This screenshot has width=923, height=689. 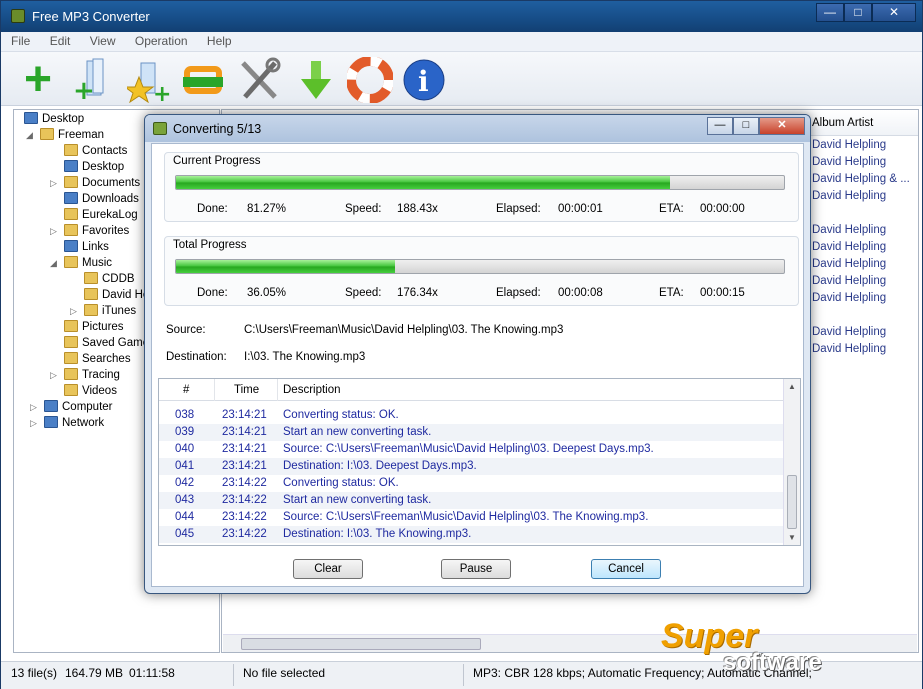 What do you see at coordinates (792, 502) in the screenshot?
I see `log-scrollbar-thumb` at bounding box center [792, 502].